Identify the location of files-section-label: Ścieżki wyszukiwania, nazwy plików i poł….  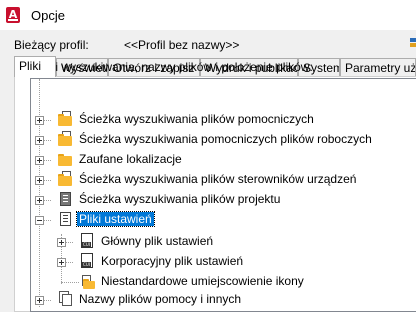
(166, 67).